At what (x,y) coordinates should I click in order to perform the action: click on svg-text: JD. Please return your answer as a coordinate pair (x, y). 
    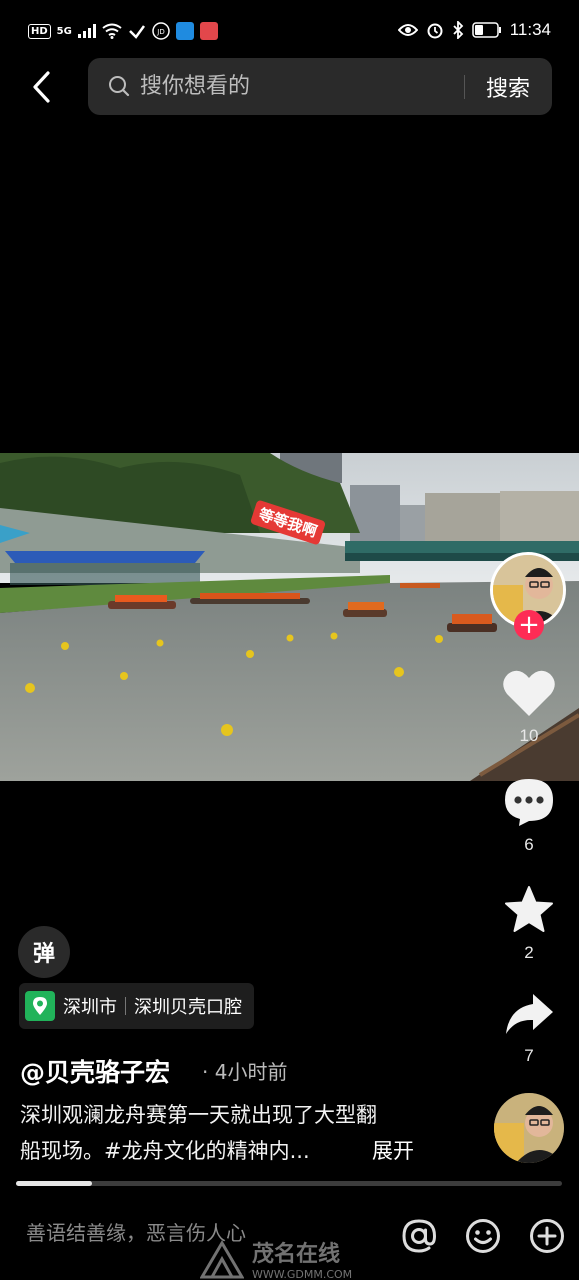
    Looking at the image, I should click on (160, 32).